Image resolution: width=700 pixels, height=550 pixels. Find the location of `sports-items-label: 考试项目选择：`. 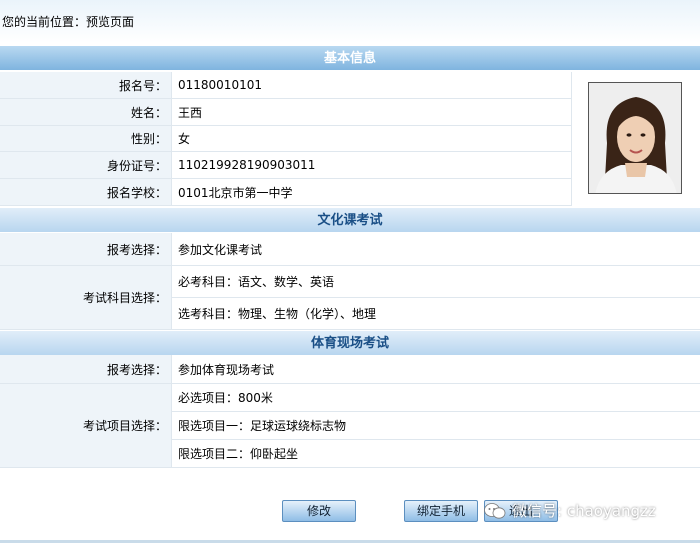

sports-items-label: 考试项目选择： is located at coordinates (86, 426).